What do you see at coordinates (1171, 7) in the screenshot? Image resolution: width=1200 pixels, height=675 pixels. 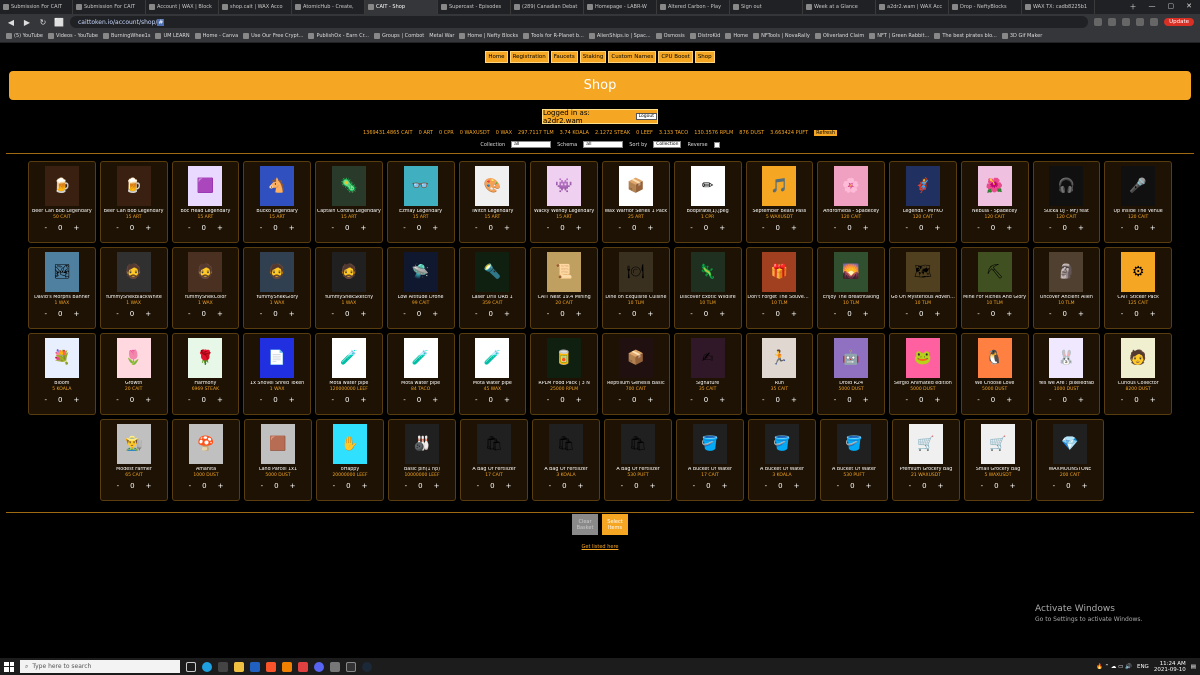 I see `maximize-icon: ▢` at bounding box center [1171, 7].